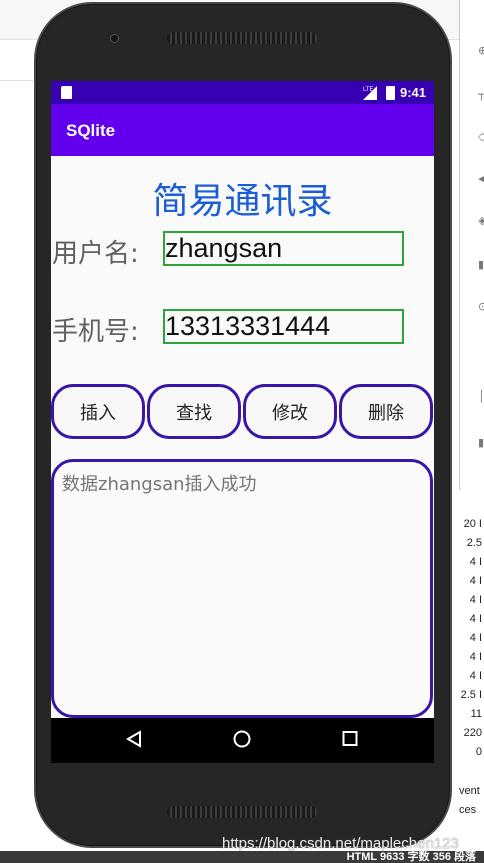 The height and width of the screenshot is (863, 484). What do you see at coordinates (474, 543) in the screenshot?
I see `list-item: 2.5` at bounding box center [474, 543].